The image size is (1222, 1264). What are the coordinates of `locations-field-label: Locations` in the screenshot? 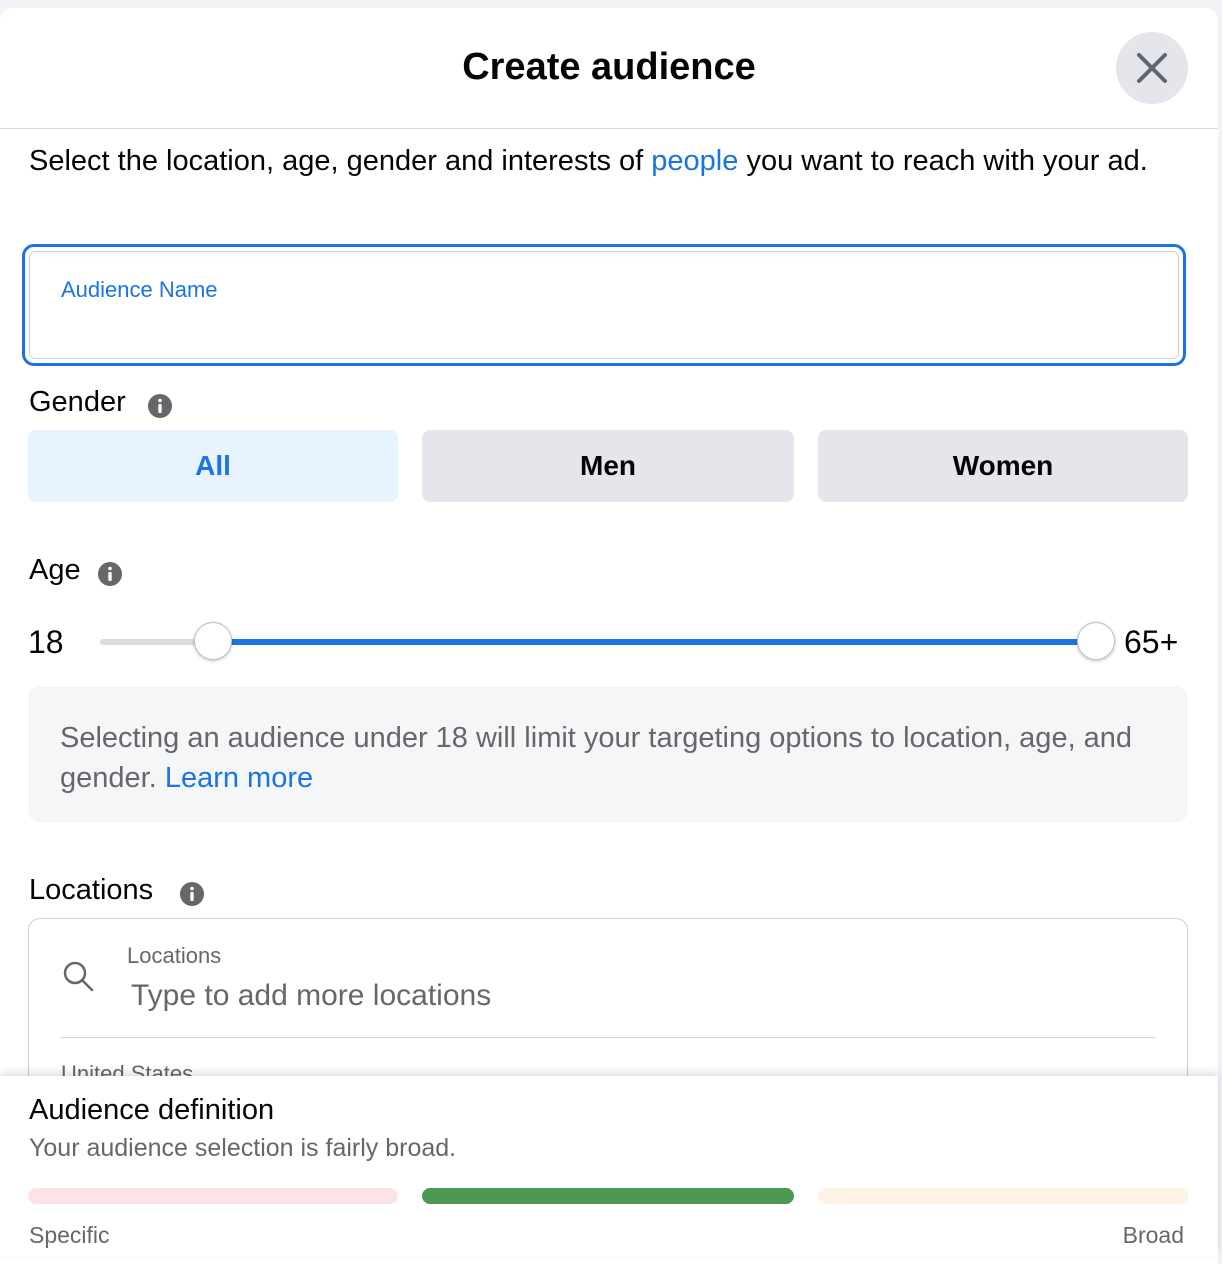 It's located at (174, 955).